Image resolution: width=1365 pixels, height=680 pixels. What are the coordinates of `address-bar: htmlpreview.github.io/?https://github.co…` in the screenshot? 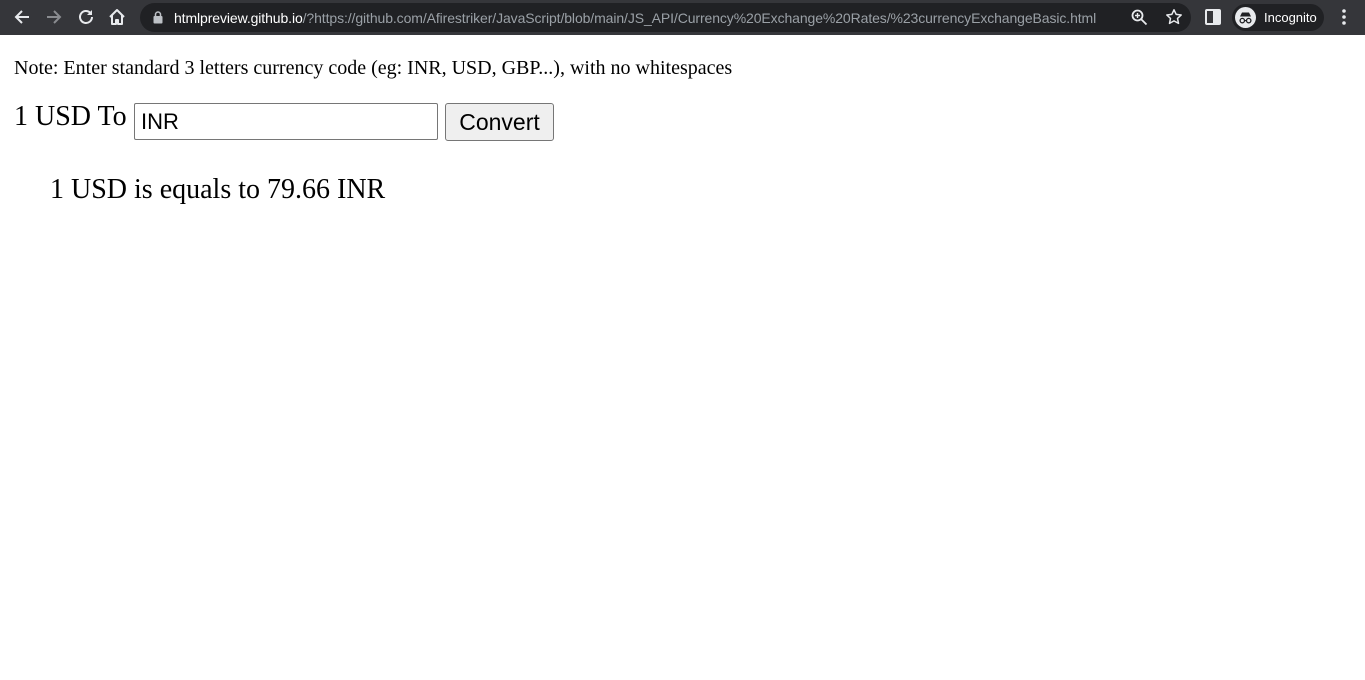 It's located at (665, 17).